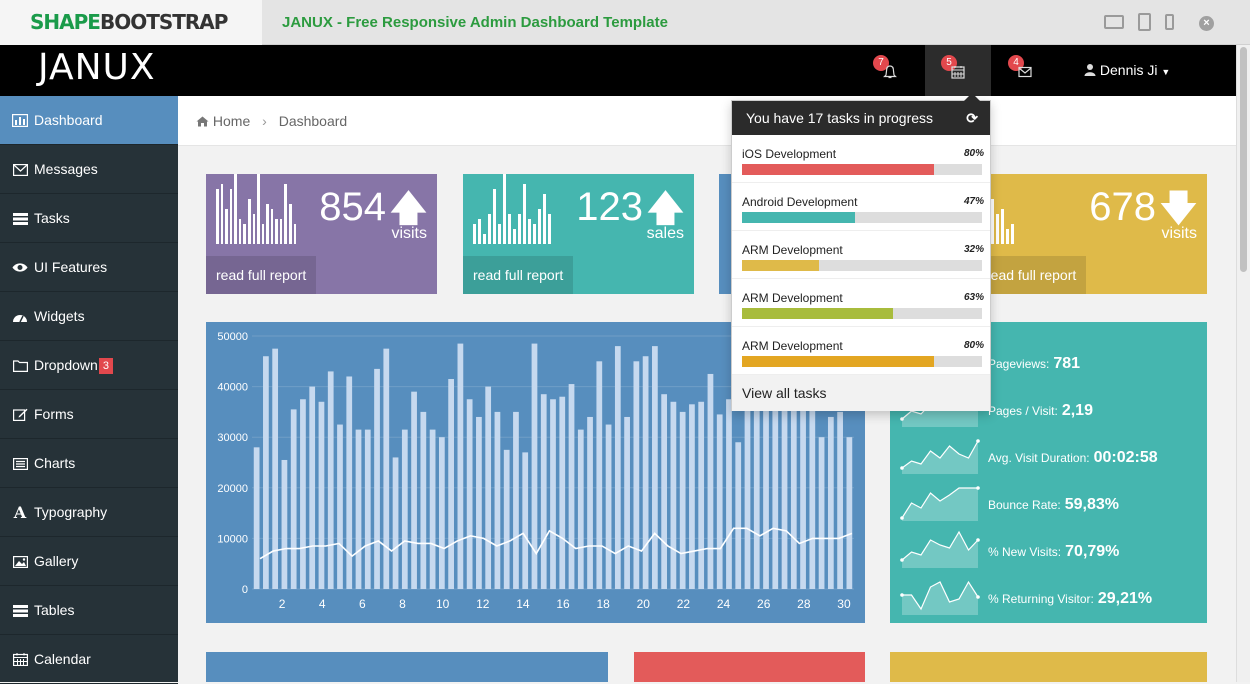  I want to click on stat-label: visits, so click(409, 233).